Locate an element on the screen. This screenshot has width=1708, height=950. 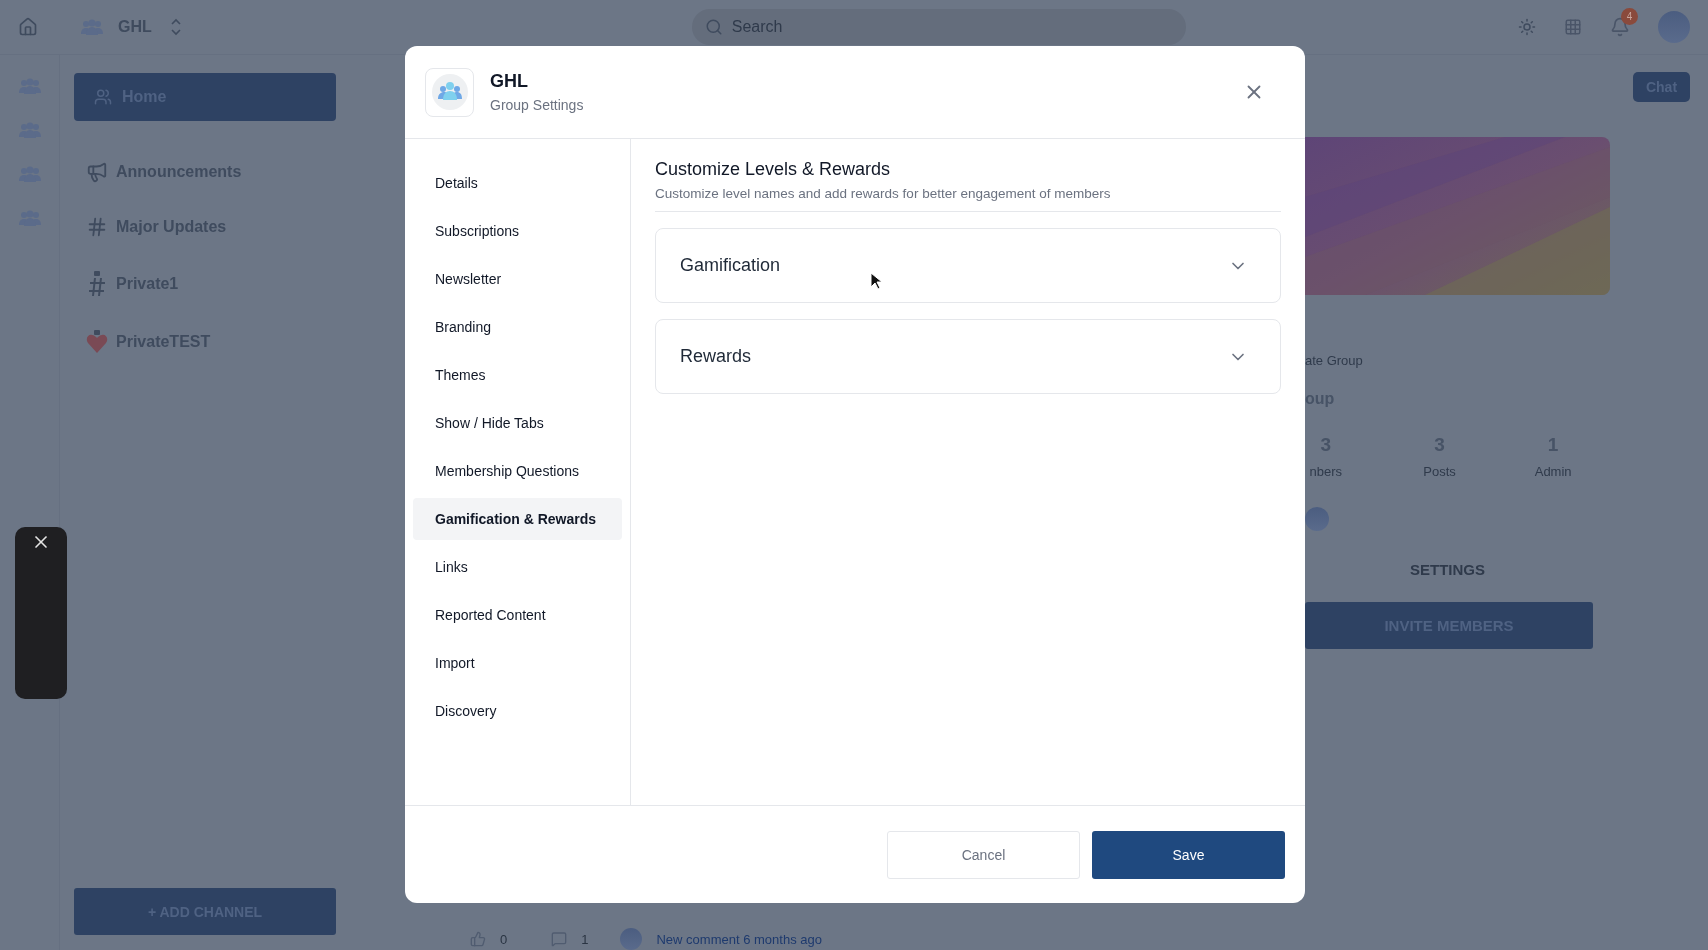
dialog-title: GHL is located at coordinates (509, 81).